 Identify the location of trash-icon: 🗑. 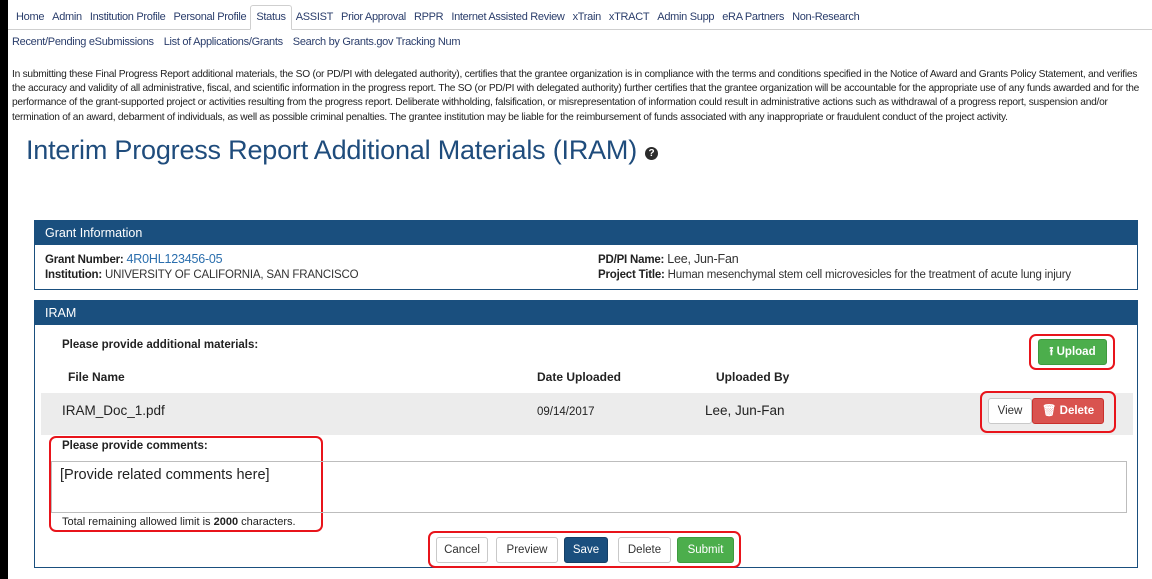
(1049, 411).